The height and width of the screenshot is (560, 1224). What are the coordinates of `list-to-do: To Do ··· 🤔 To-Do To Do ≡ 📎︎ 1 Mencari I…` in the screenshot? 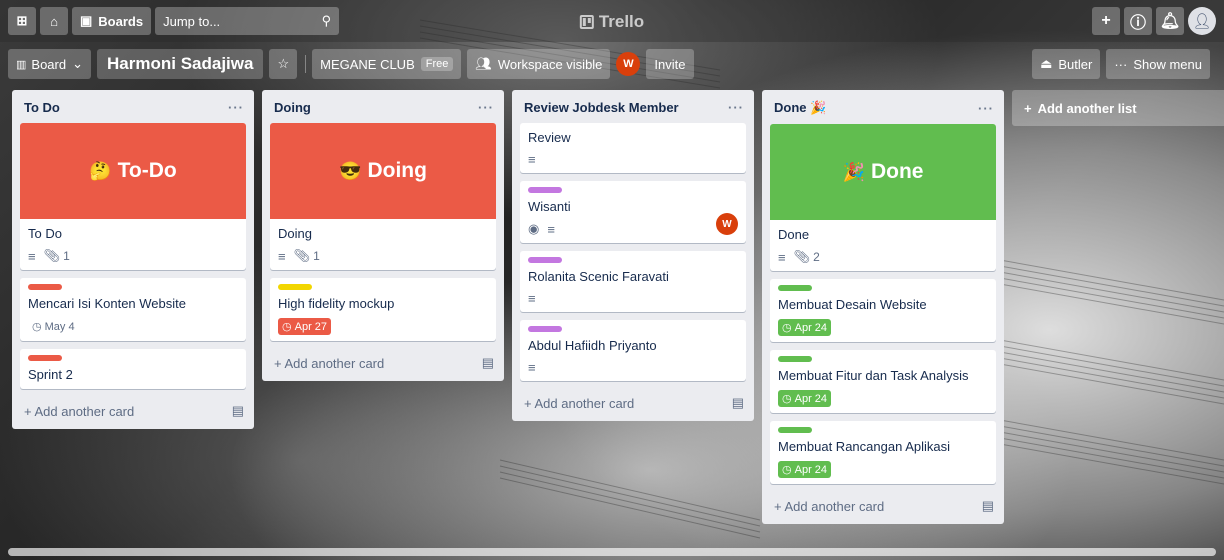 It's located at (133, 259).